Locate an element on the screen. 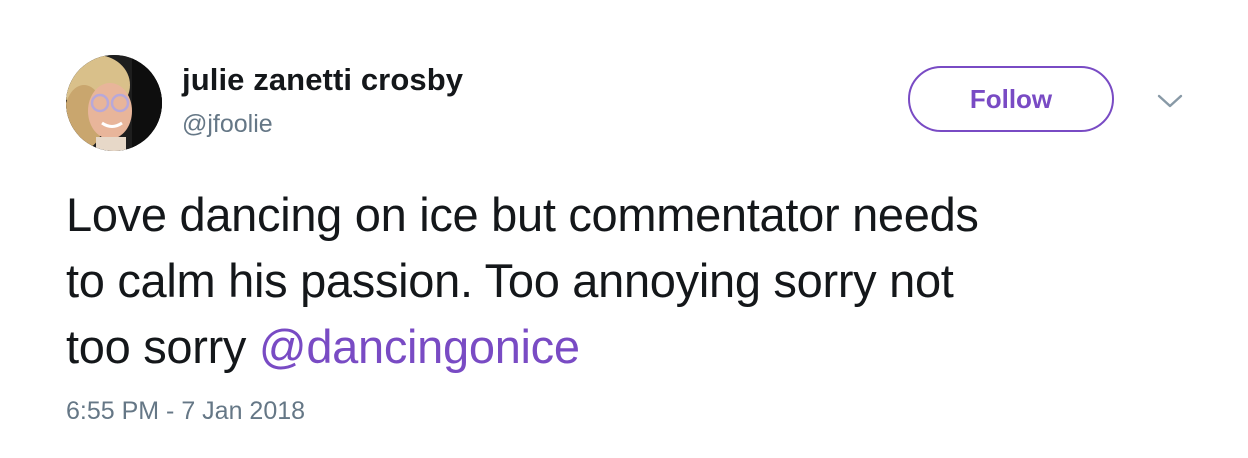 This screenshot has width=1248, height=458. timestamp: 6:55 PM - 7 Jan 2018 is located at coordinates (185, 411).